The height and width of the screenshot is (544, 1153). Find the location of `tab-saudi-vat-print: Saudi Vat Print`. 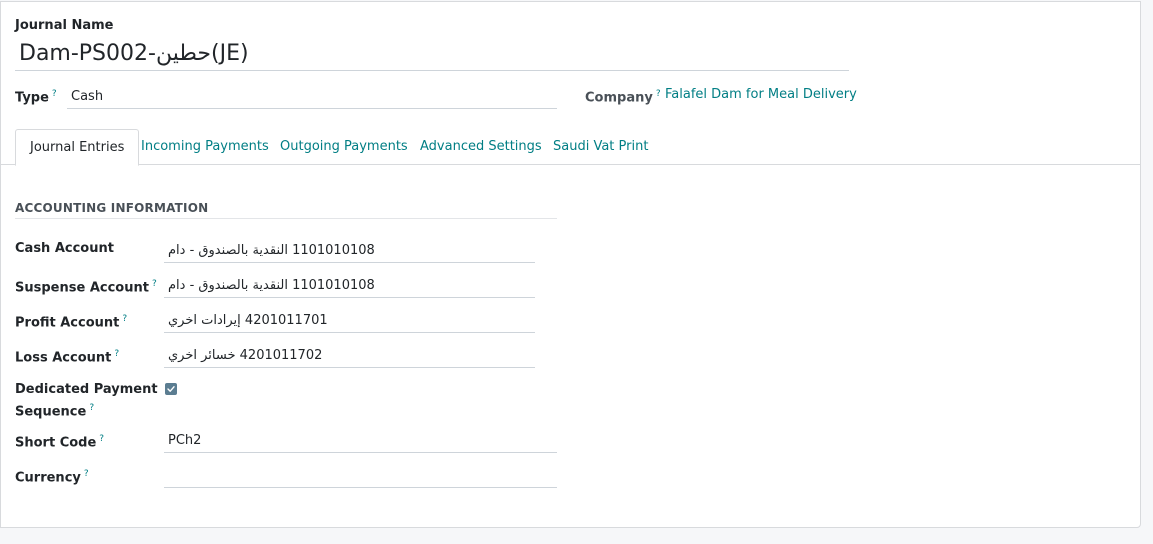

tab-saudi-vat-print: Saudi Vat Print is located at coordinates (600, 147).